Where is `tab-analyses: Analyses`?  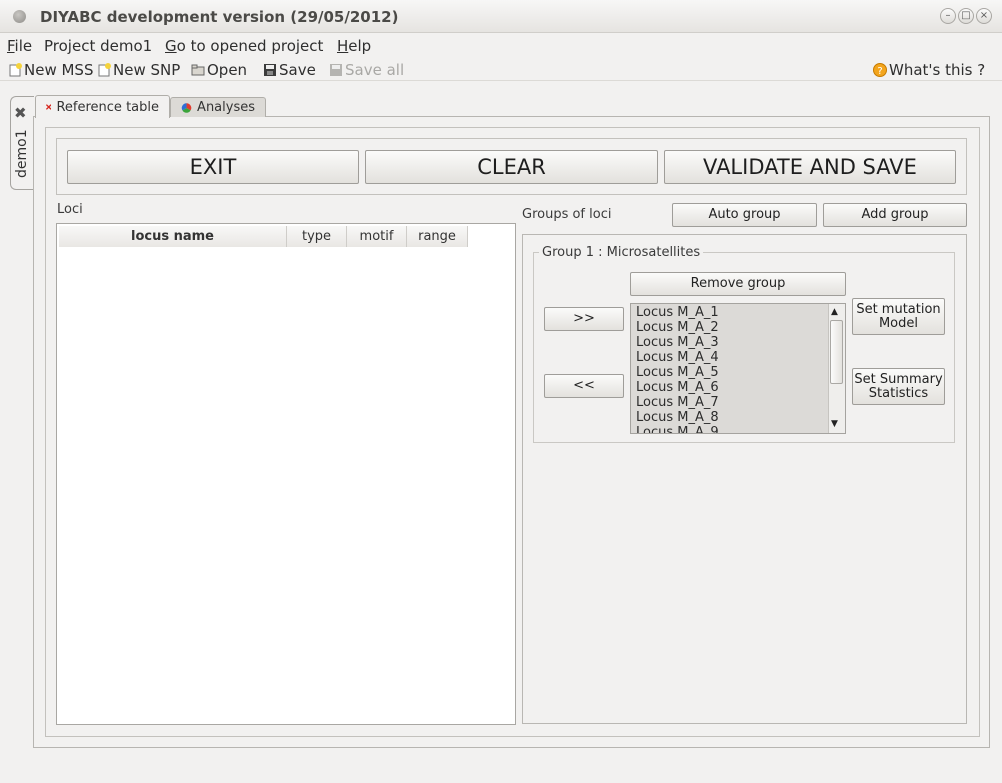 tab-analyses: Analyses is located at coordinates (218, 107).